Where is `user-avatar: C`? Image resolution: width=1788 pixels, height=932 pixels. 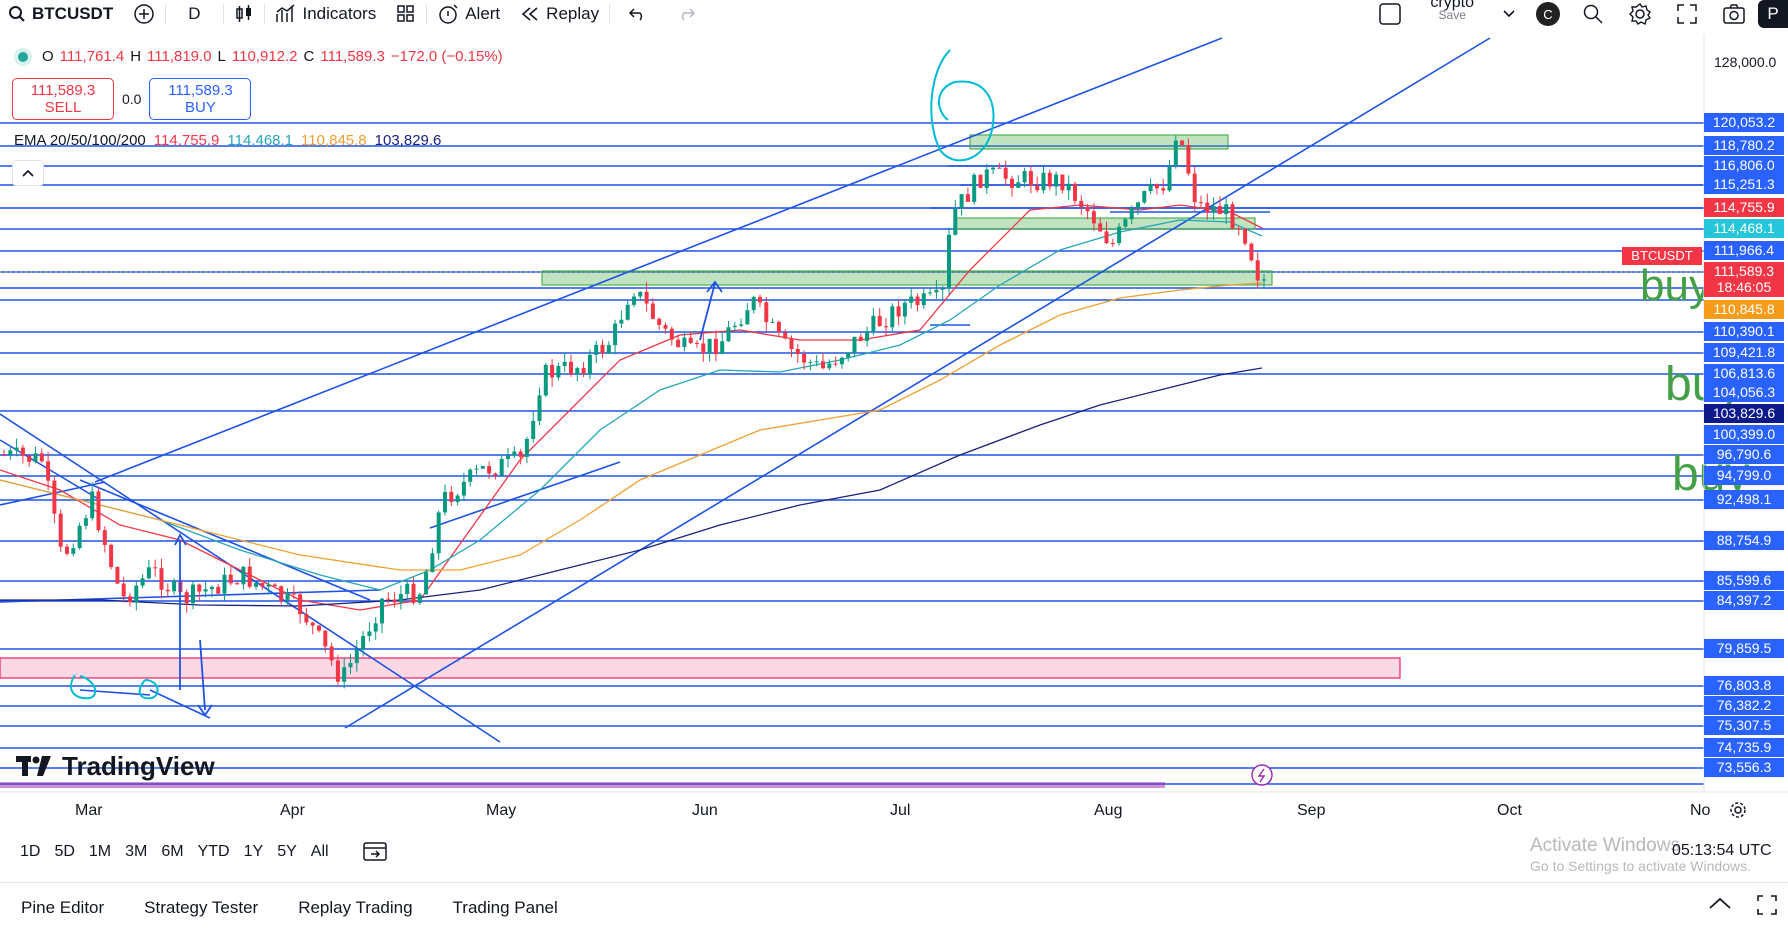
user-avatar: C is located at coordinates (1548, 14).